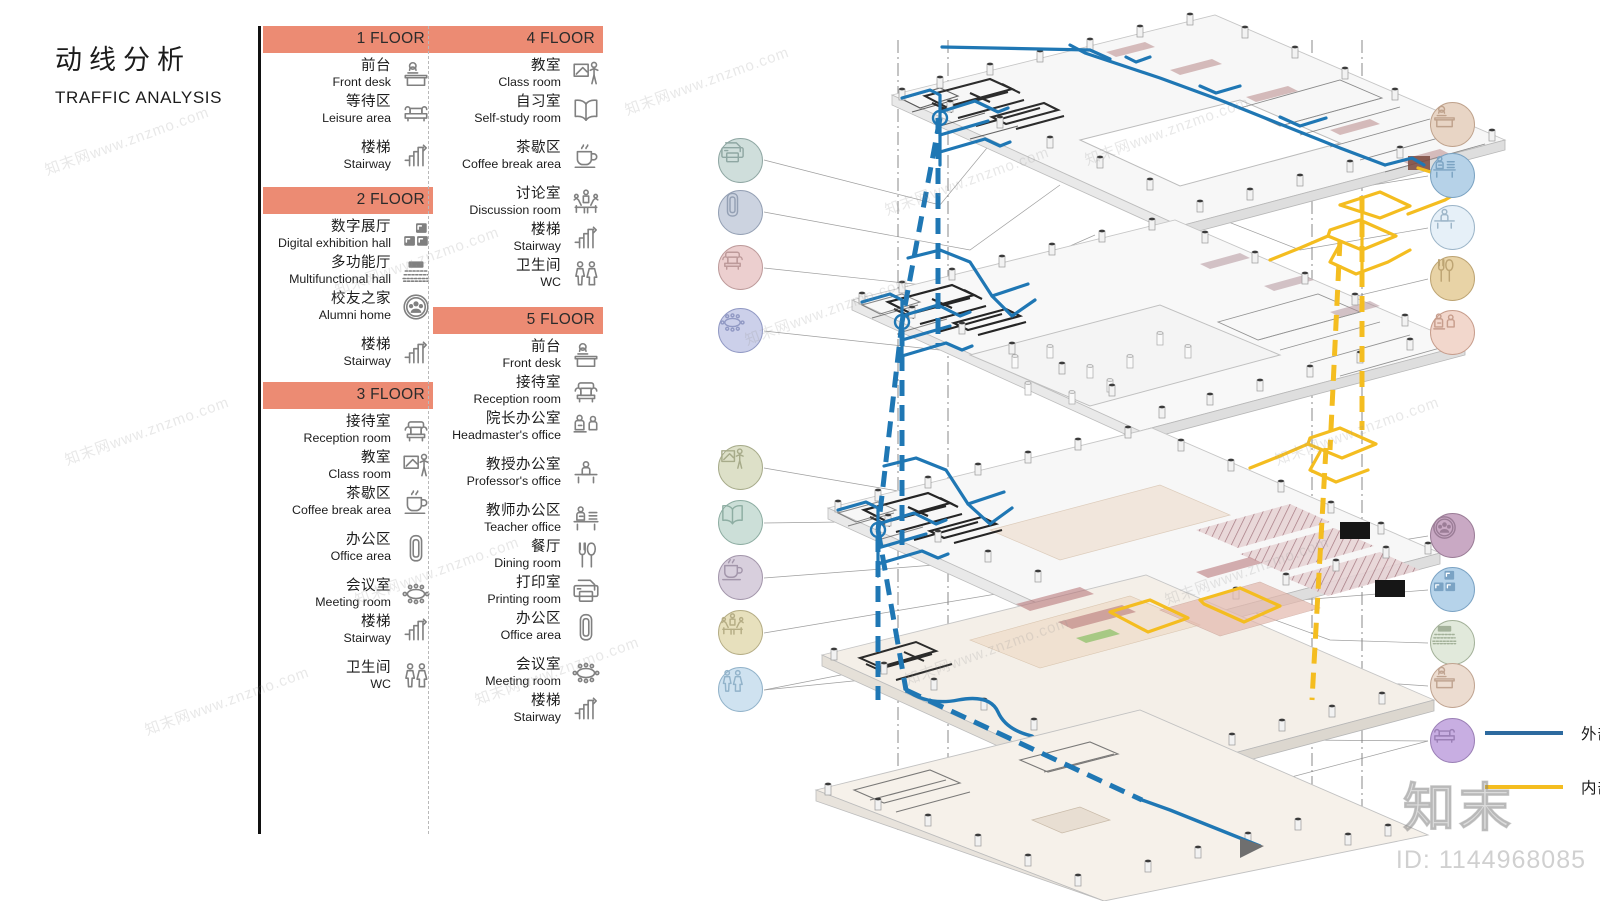 This screenshot has width=1600, height=901. Describe the element at coordinates (586, 110) in the screenshot. I see `book-icon` at that location.